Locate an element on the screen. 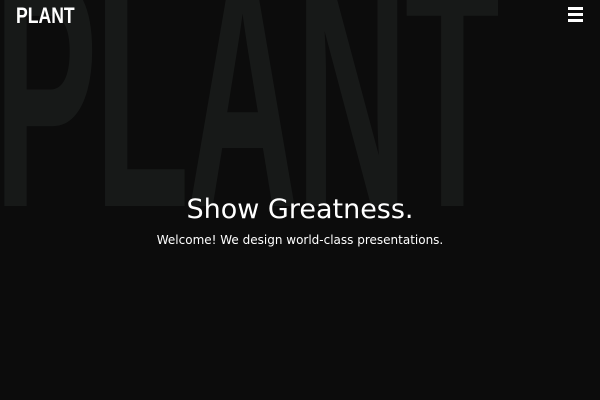 This screenshot has width=600, height=400. hero-headline: Show Greatness. is located at coordinates (300, 209).